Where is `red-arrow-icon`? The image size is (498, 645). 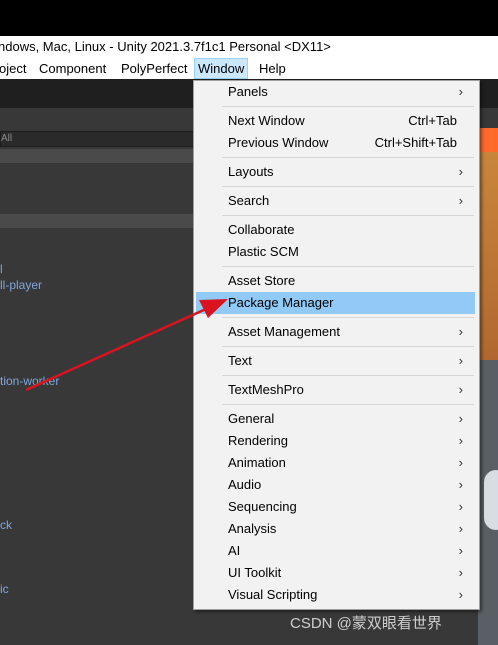 red-arrow-icon is located at coordinates (126, 345).